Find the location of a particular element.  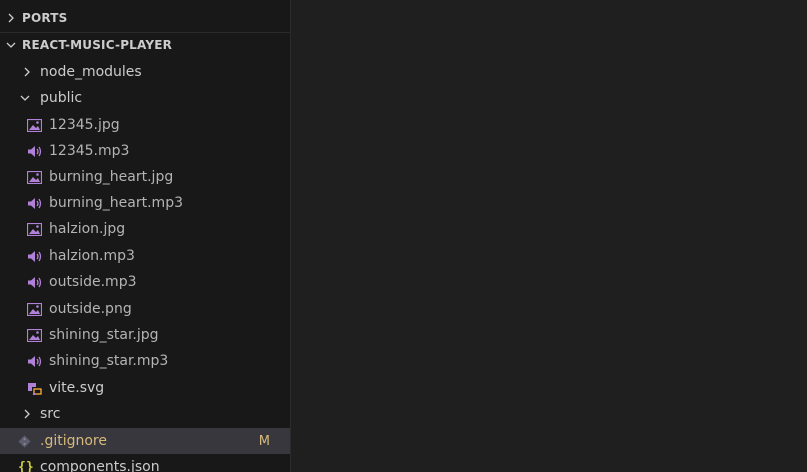

ports-header-label: PORTS is located at coordinates (45, 18).